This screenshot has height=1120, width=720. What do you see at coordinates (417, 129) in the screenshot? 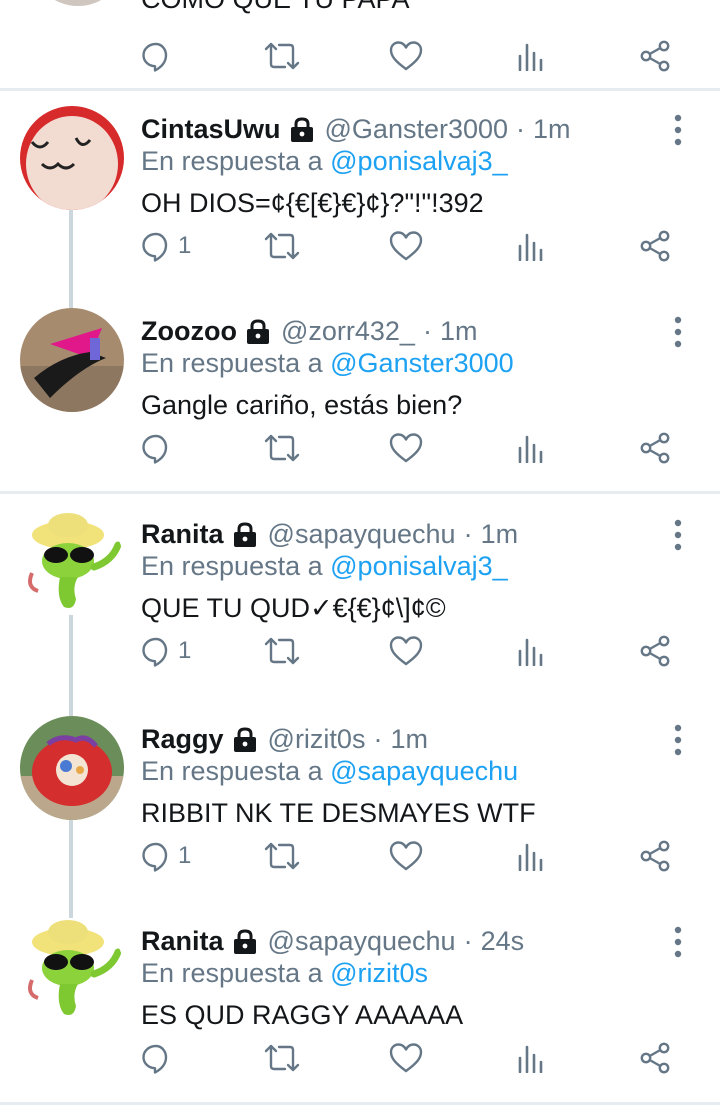
I see `user-handle: @Ganster3000` at bounding box center [417, 129].